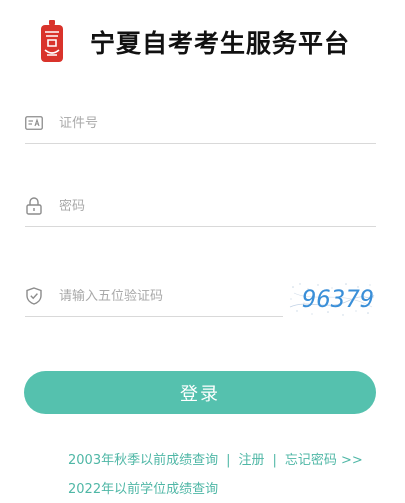 The height and width of the screenshot is (503, 405). I want to click on captcha-code-text: 96379, so click(338, 299).